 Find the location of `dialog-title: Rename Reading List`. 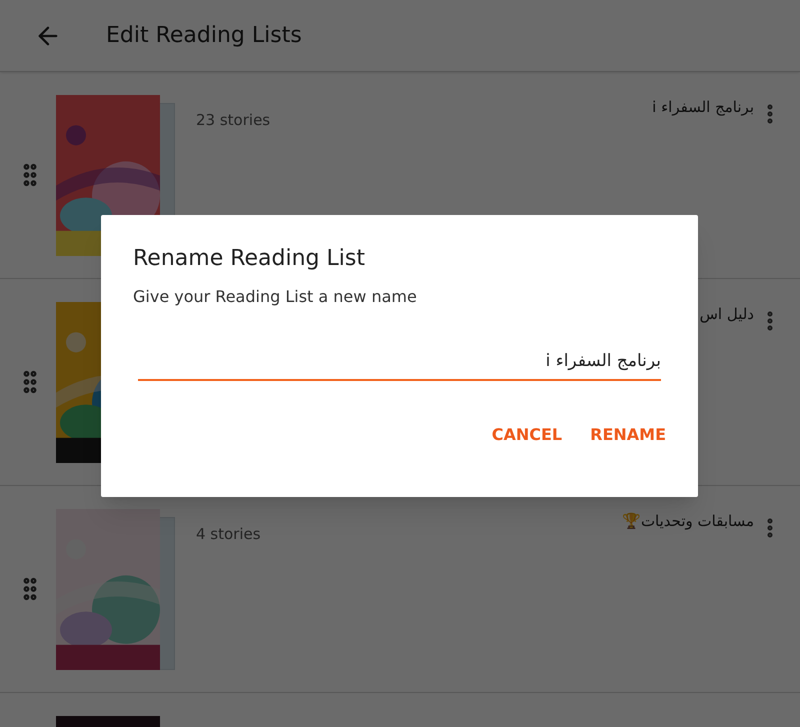

dialog-title: Rename Reading List is located at coordinates (249, 259).